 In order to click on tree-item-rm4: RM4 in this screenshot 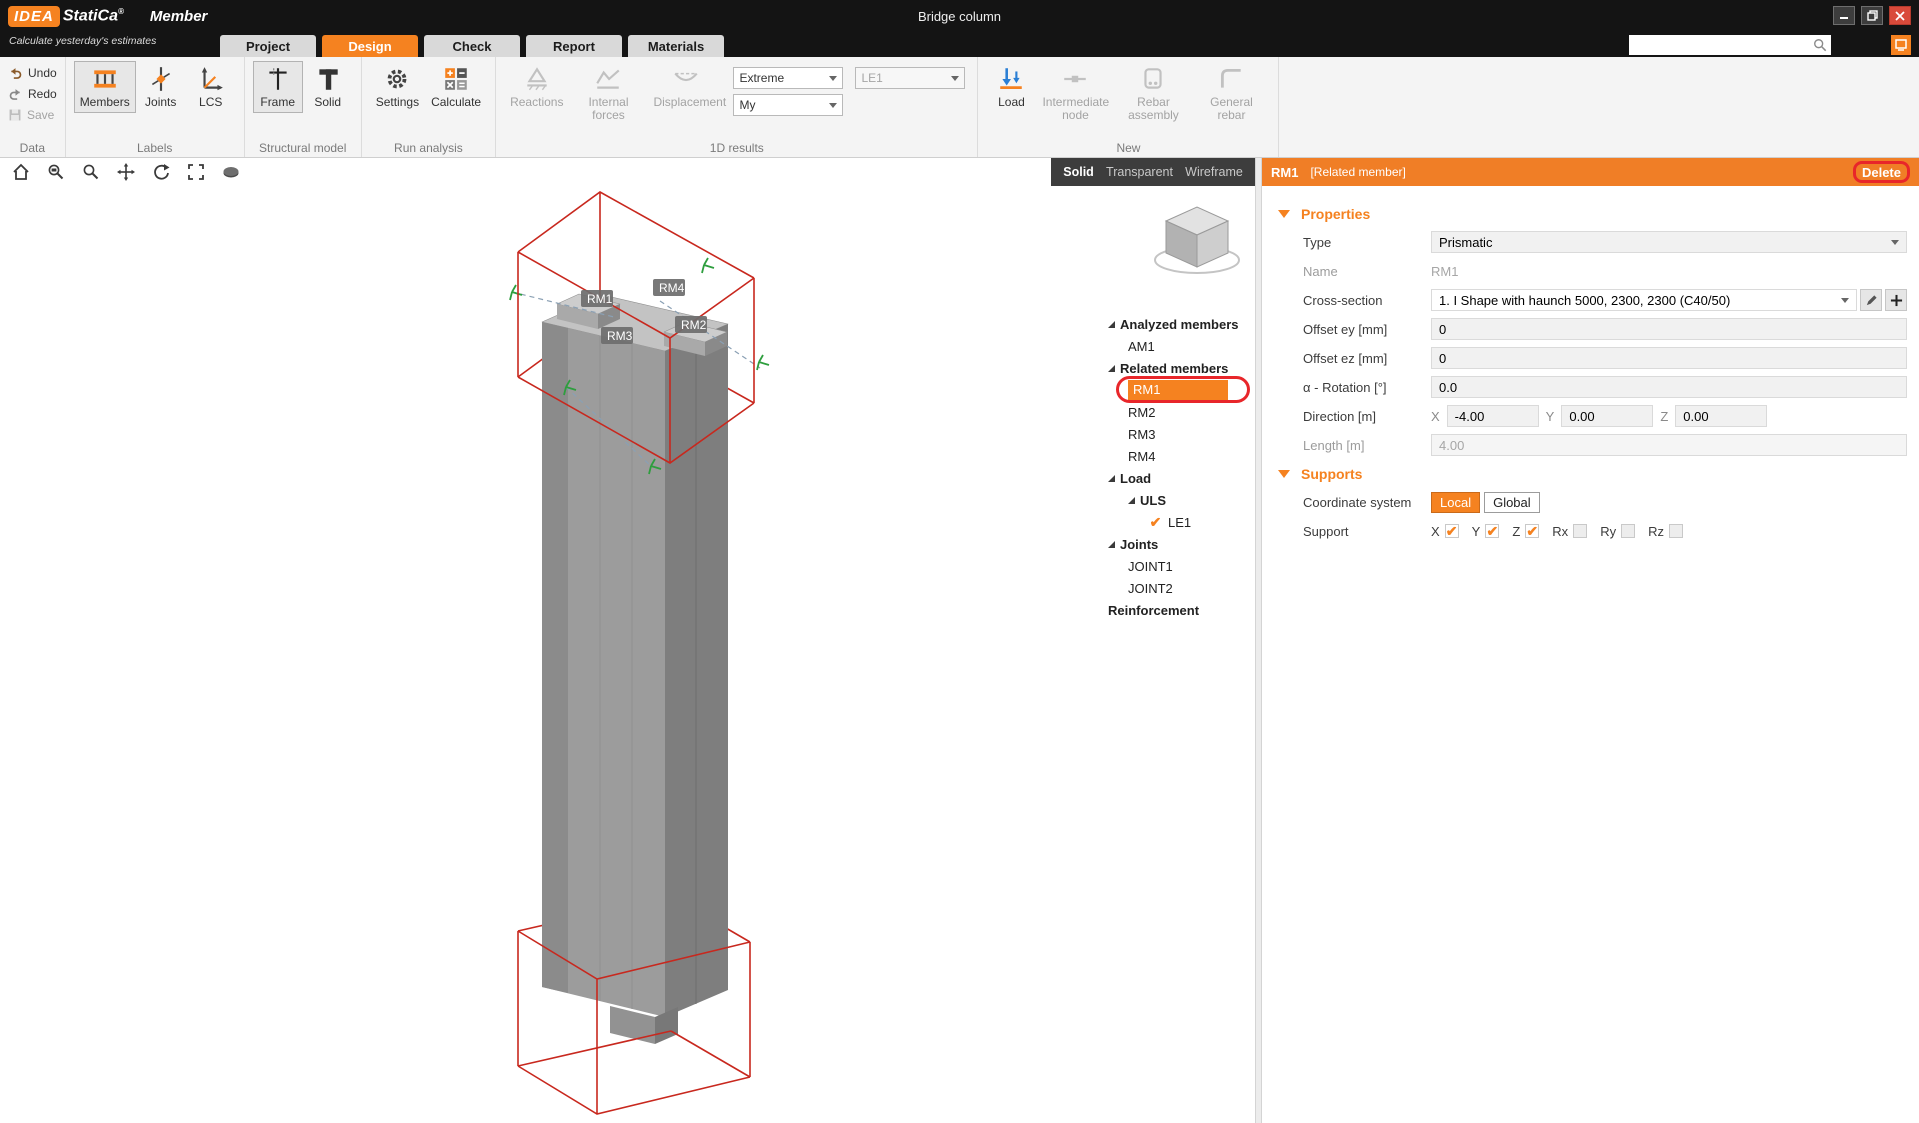, I will do `click(1185, 456)`.